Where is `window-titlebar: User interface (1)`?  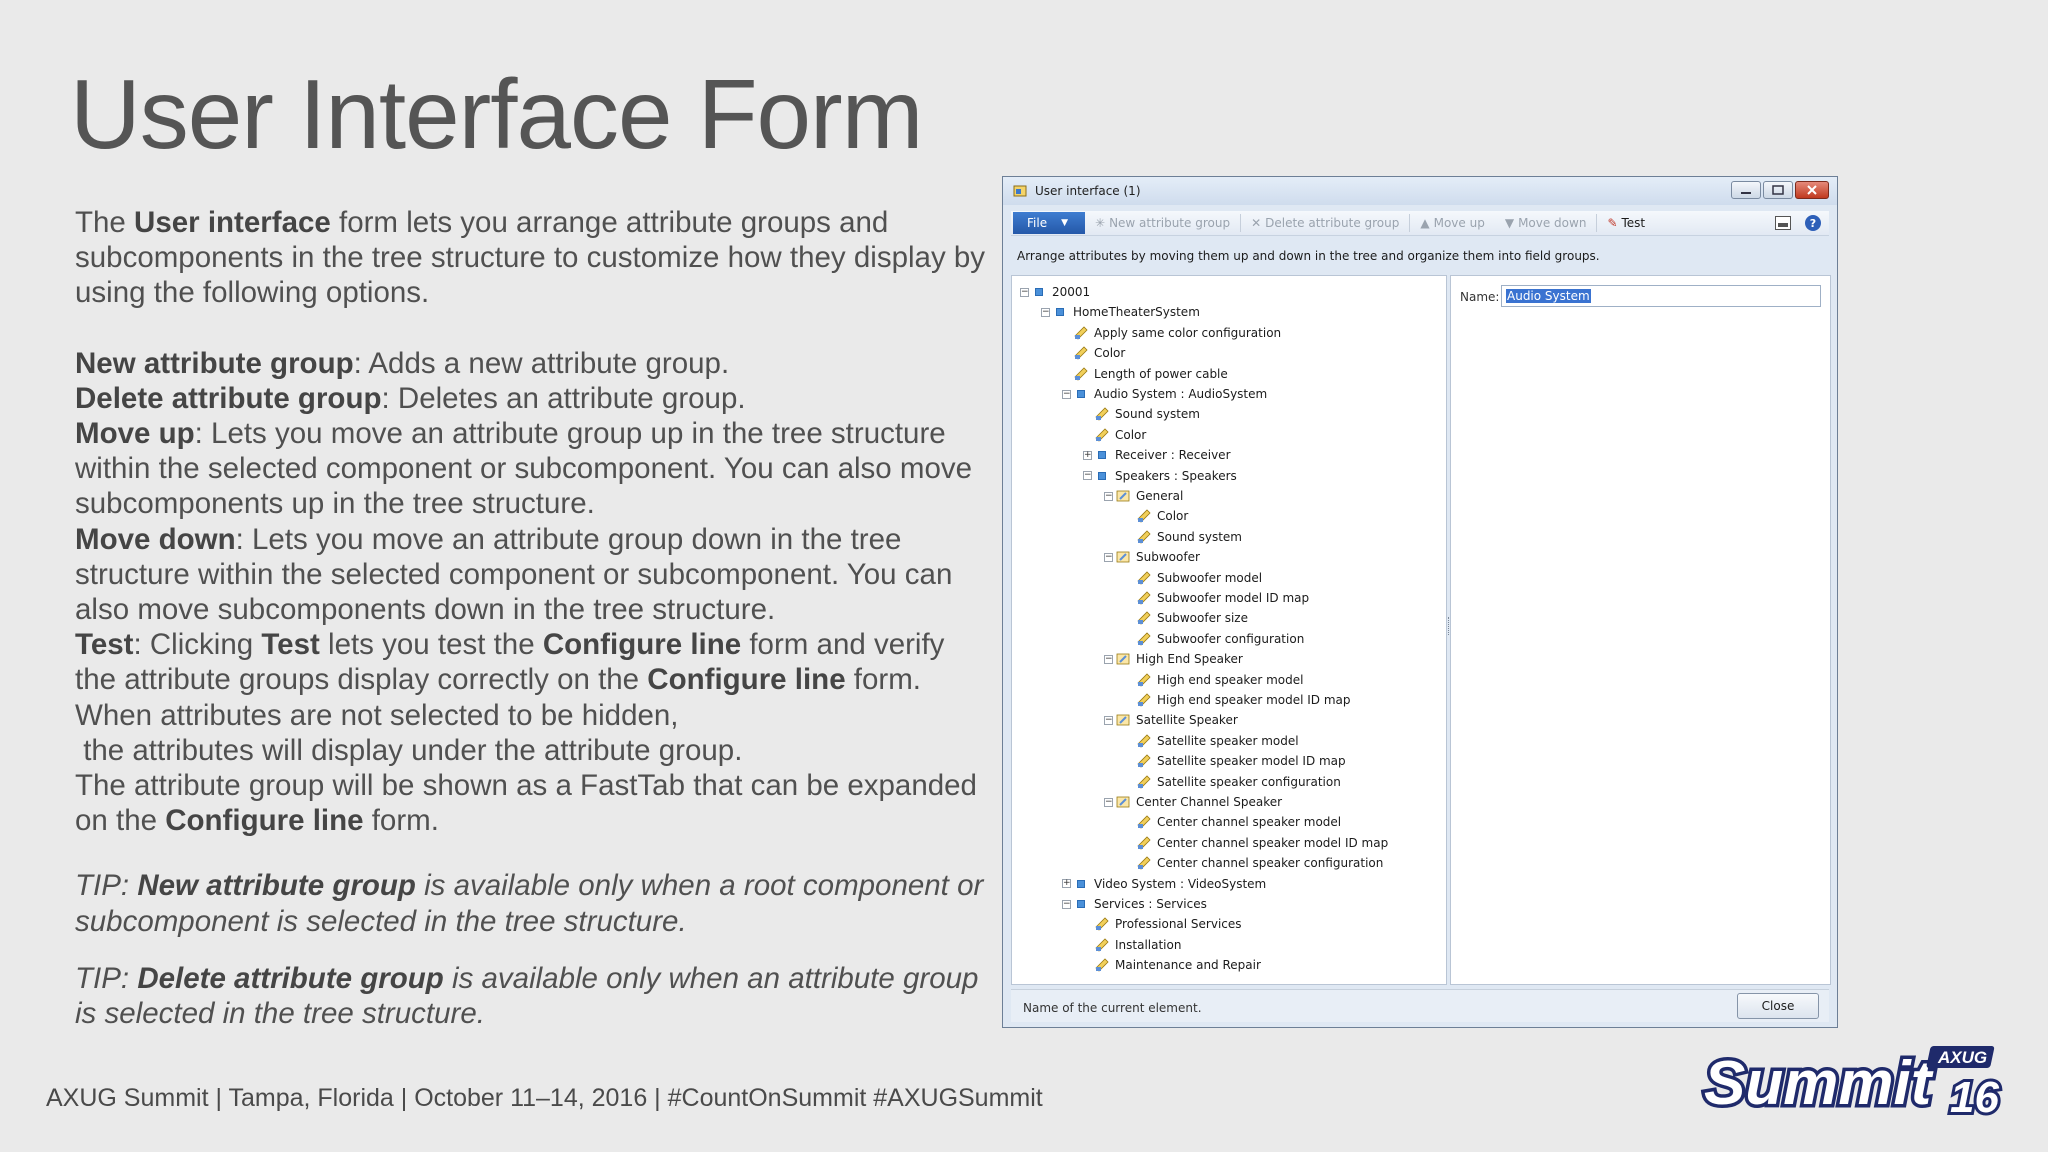
window-titlebar: User interface (1) is located at coordinates (1420, 191).